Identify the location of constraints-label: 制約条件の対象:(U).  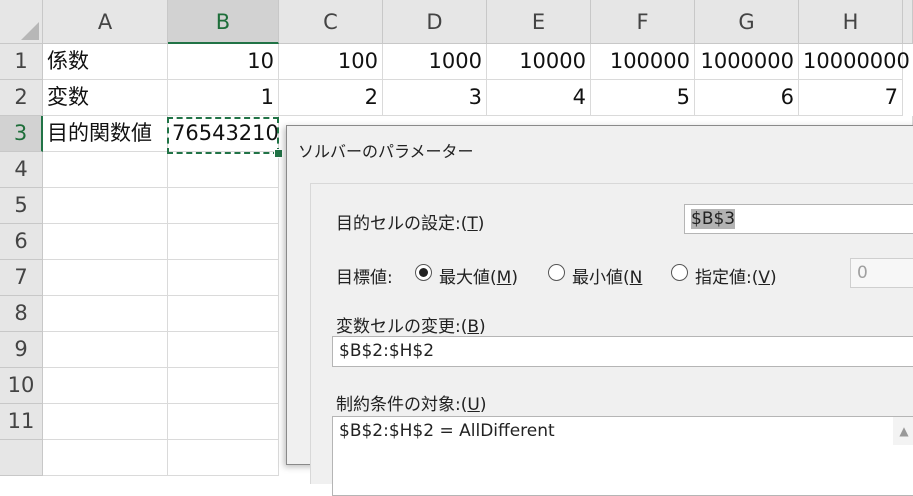
(411, 402).